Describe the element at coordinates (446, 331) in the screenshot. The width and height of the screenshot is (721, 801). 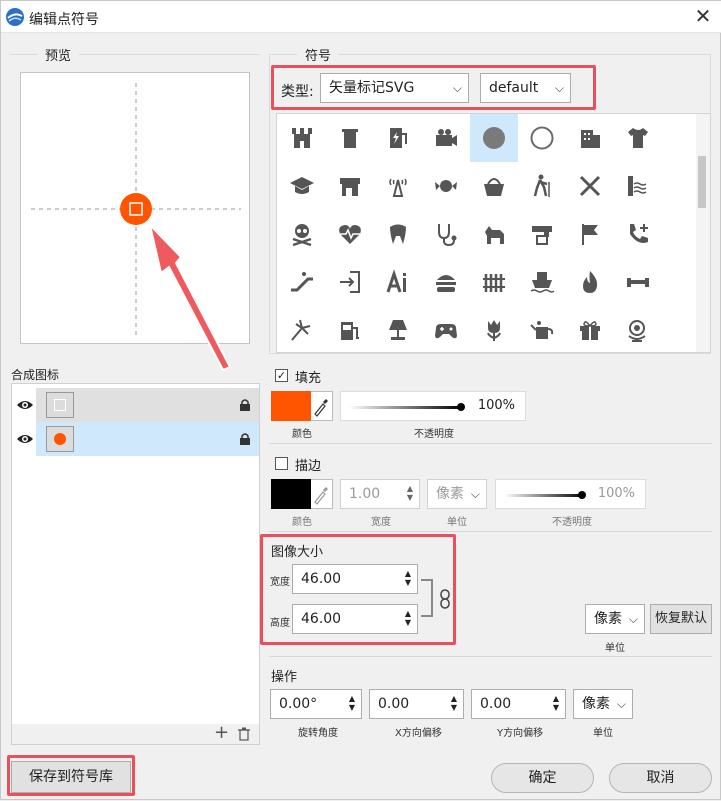
I see `gamepad-icon` at that location.